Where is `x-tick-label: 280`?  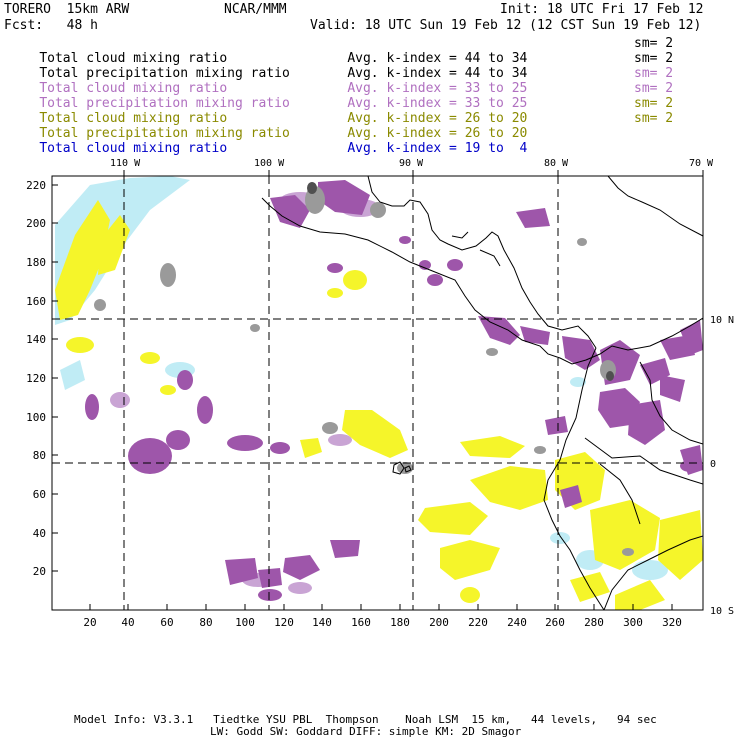
x-tick-label: 280 is located at coordinates (594, 622).